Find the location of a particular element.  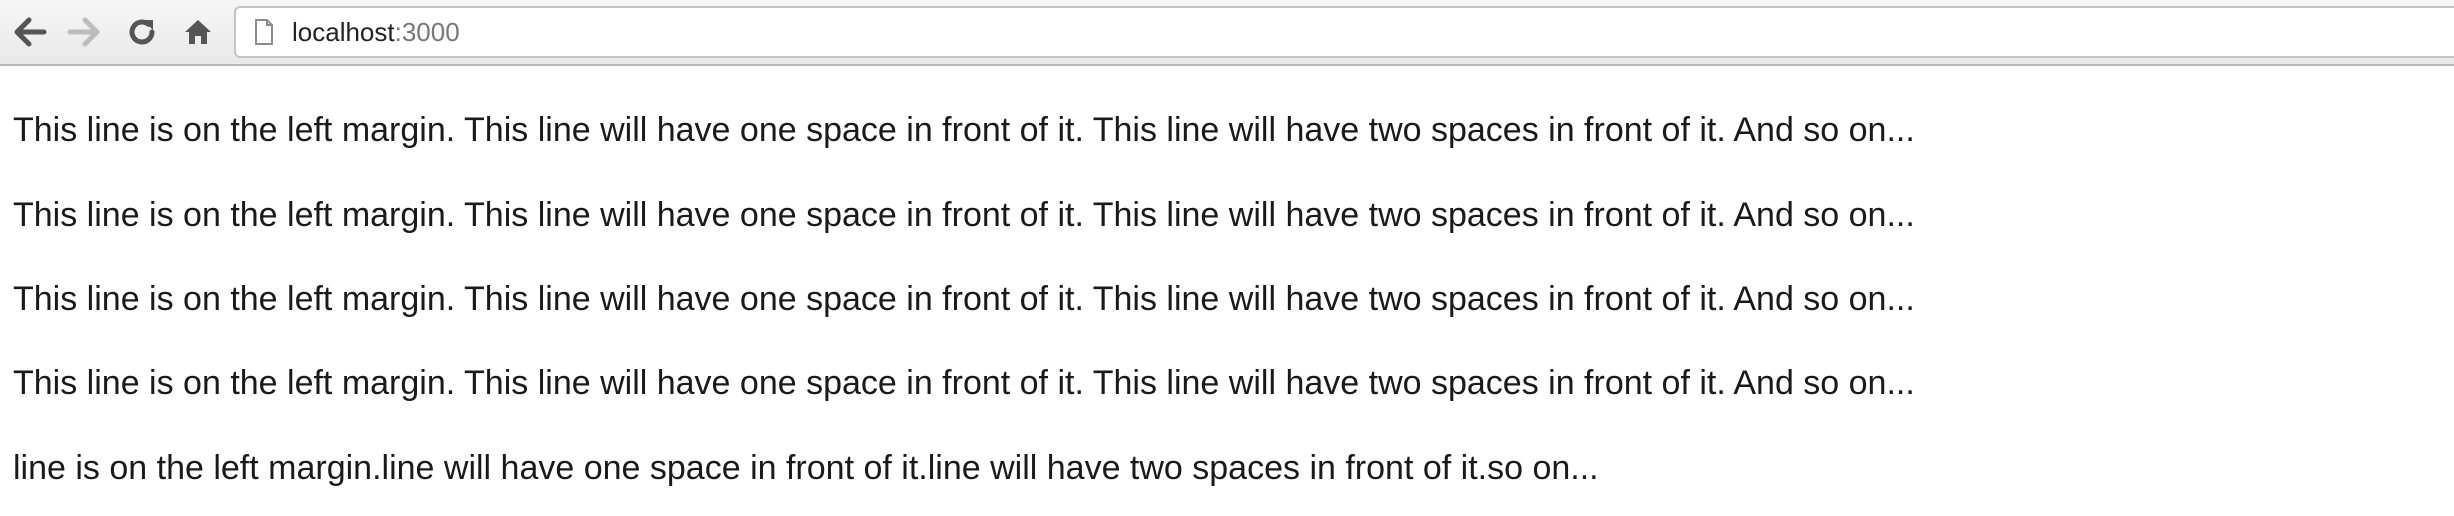

page-icon is located at coordinates (265, 32).